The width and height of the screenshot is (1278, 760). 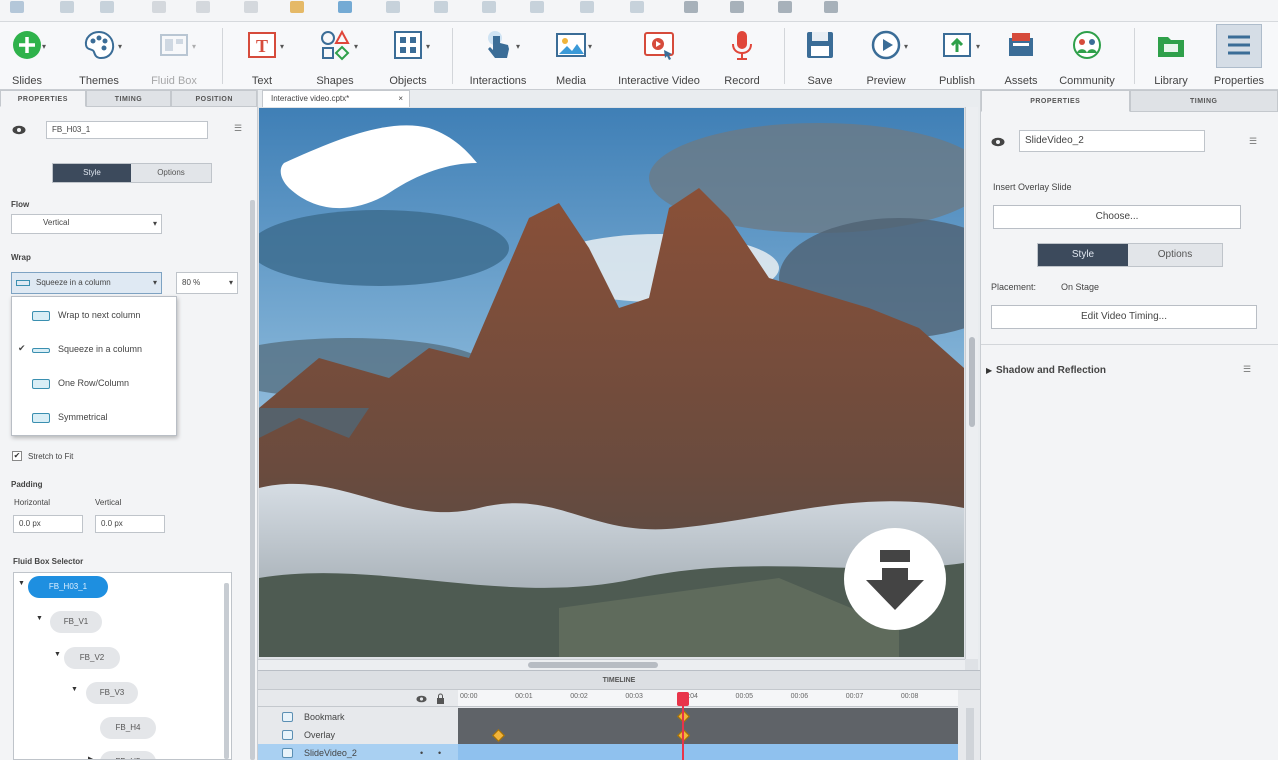 I want to click on interactive-video-button: Interactive Video, so click(x=659, y=57).